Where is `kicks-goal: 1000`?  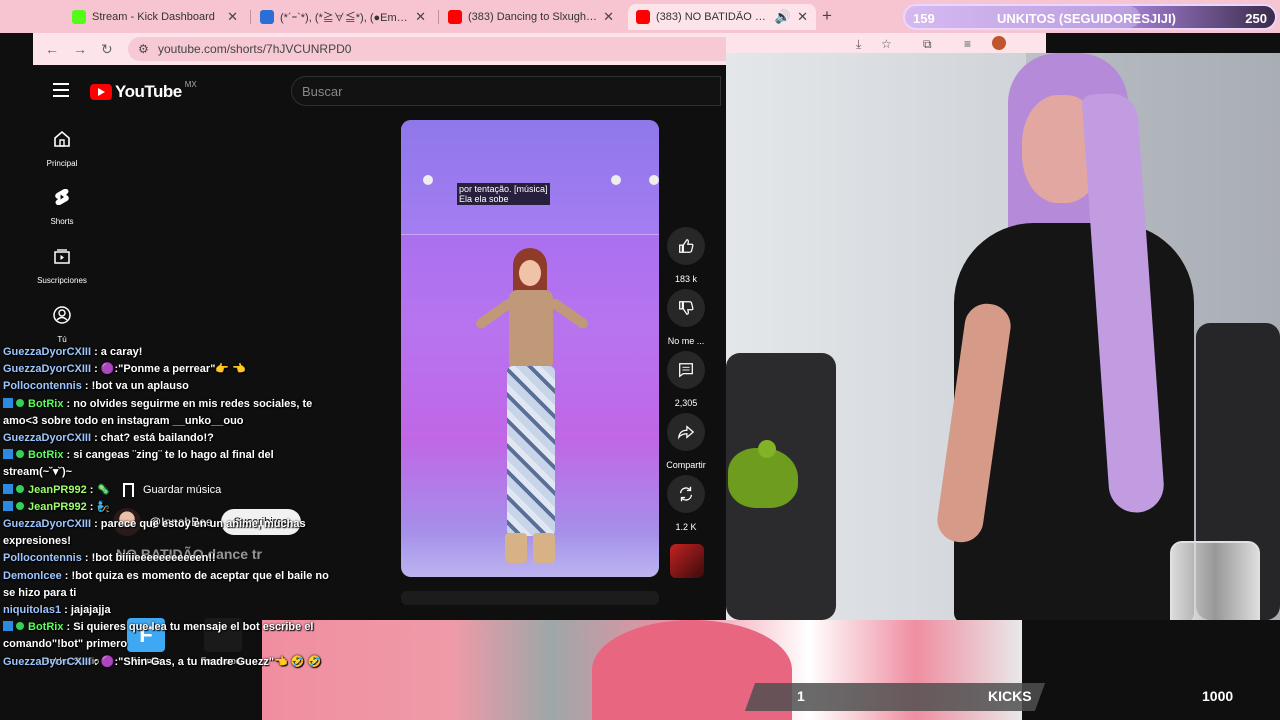 kicks-goal: 1000 is located at coordinates (1218, 696).